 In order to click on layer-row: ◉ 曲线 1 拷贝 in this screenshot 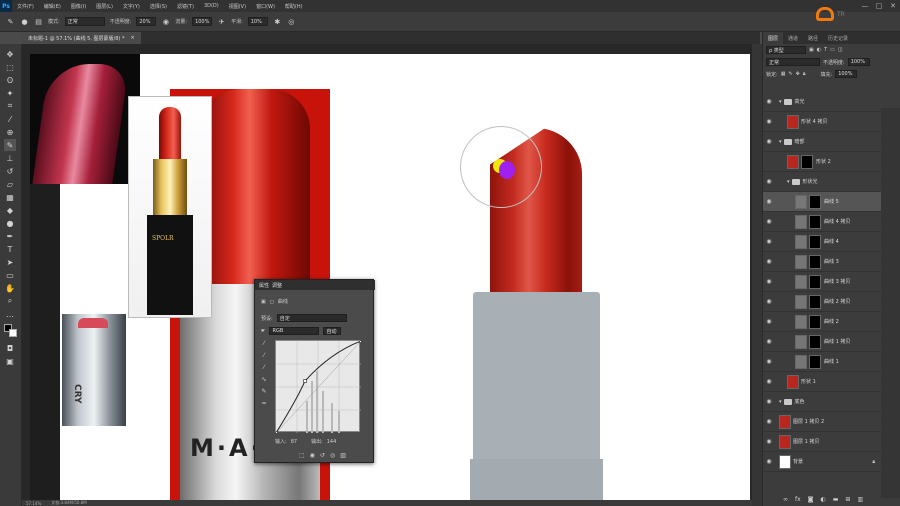, I will do `click(822, 342)`.